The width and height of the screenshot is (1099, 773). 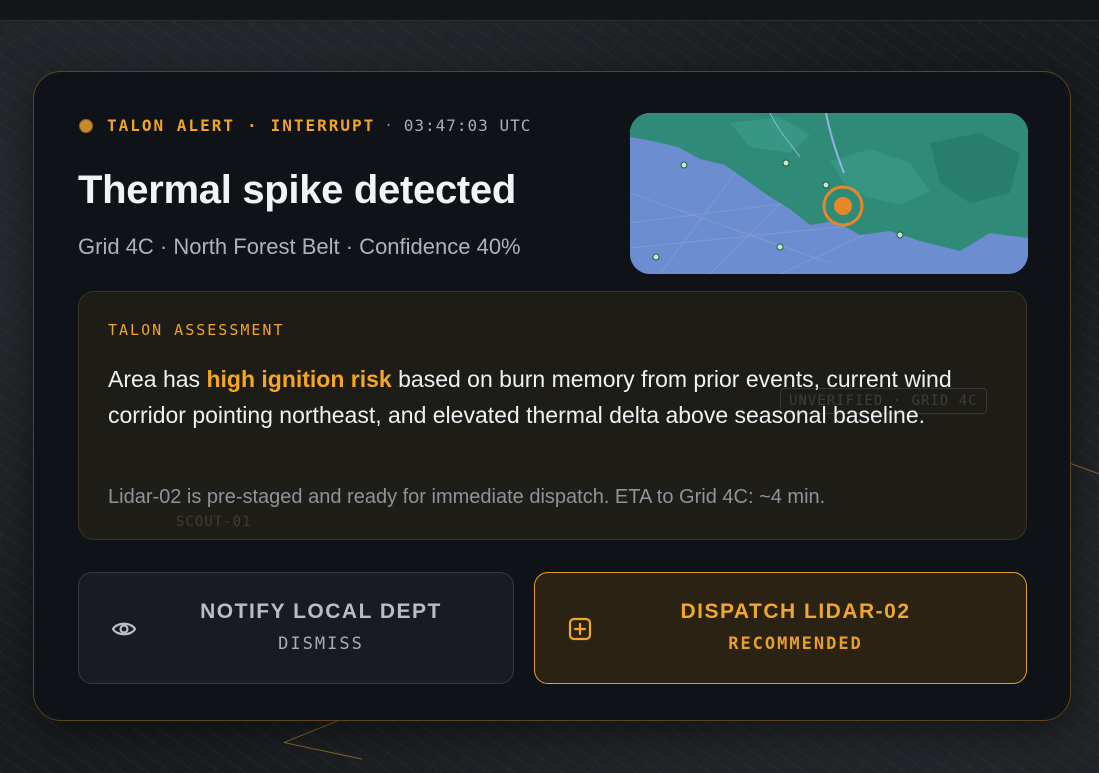 I want to click on alert-header: TALON ALERT · INTERRUPT · 03:47:03 UTC, so click(x=305, y=125).